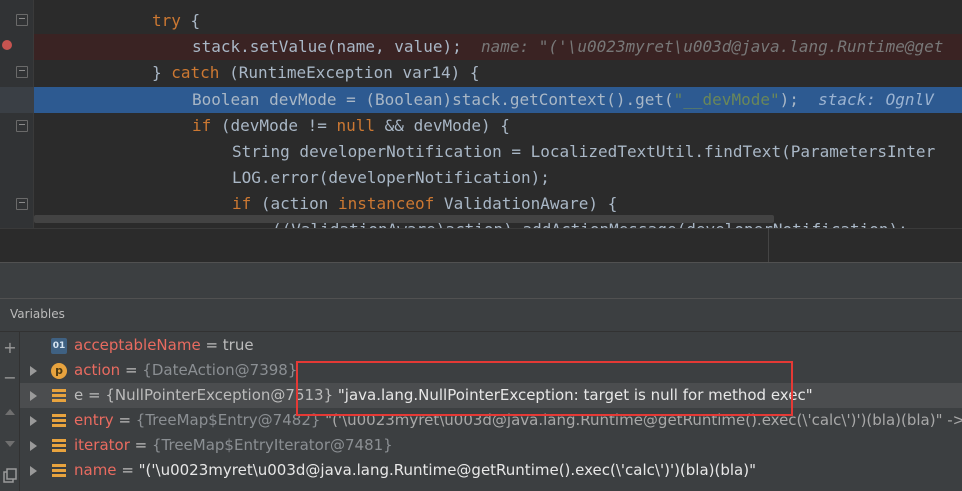 The width and height of the screenshot is (962, 491). Describe the element at coordinates (386, 203) in the screenshot. I see `keyword-token: instanceof` at that location.